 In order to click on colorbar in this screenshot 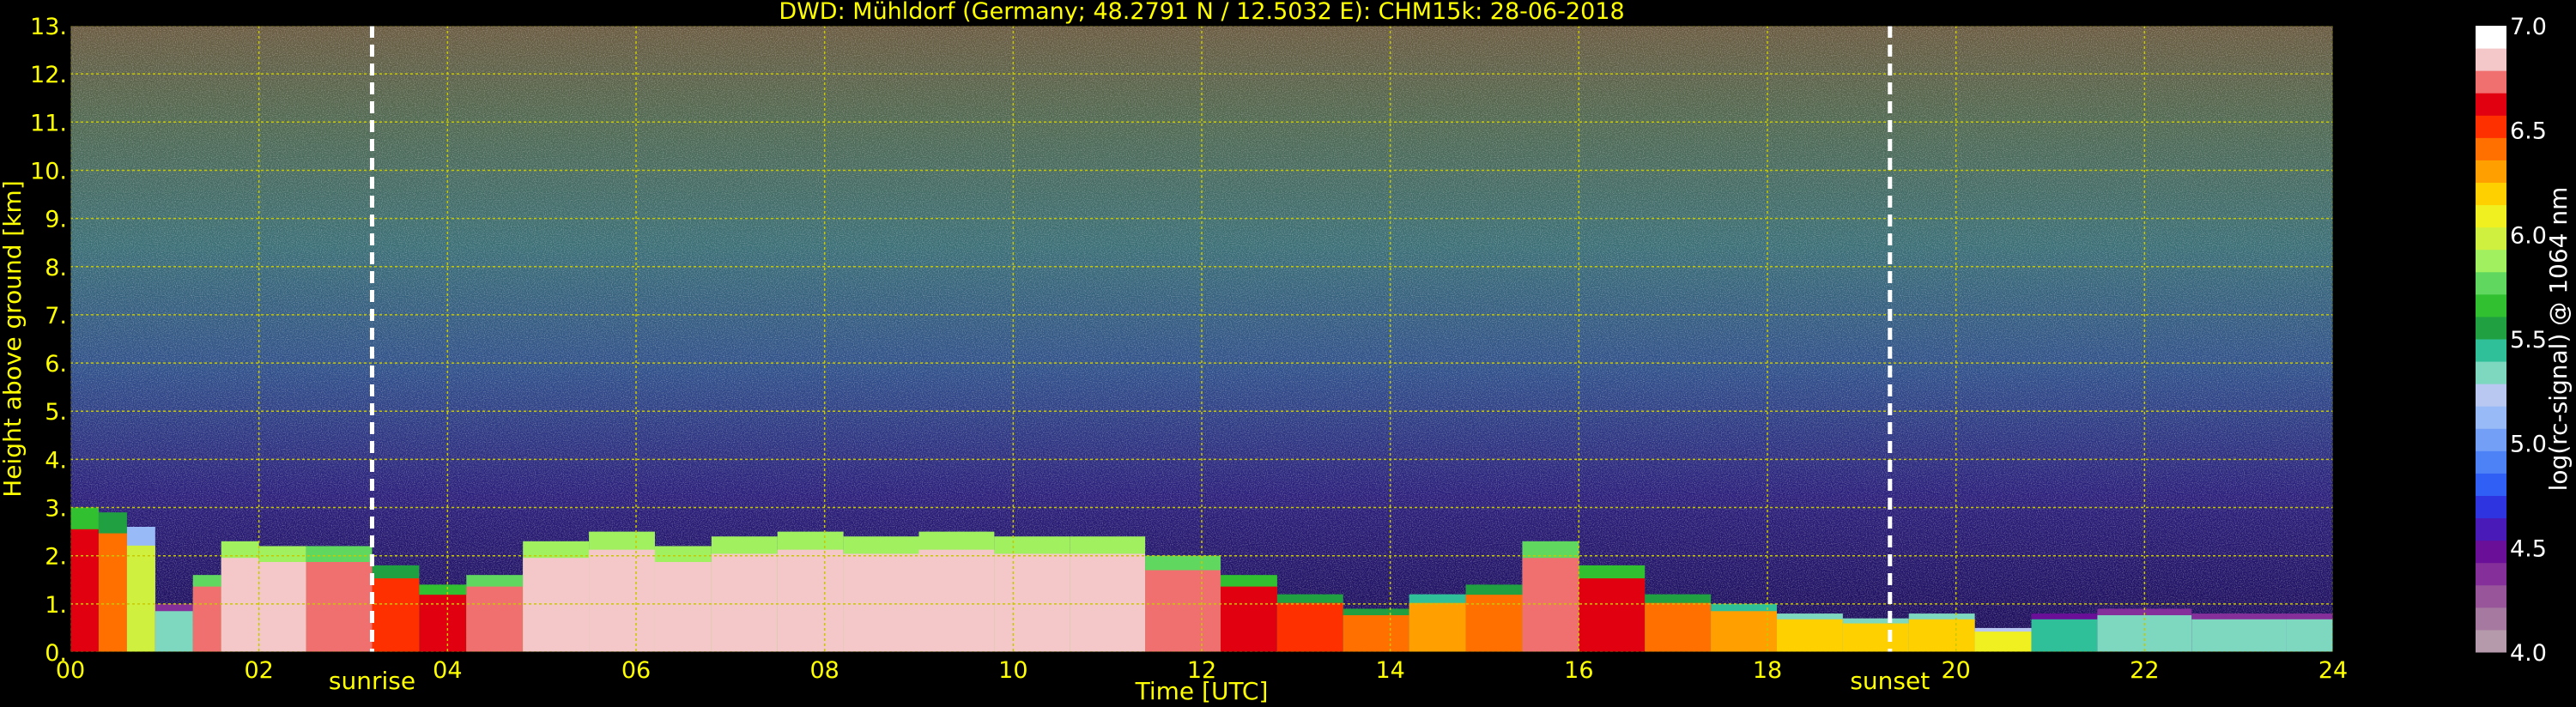, I will do `click(2491, 339)`.